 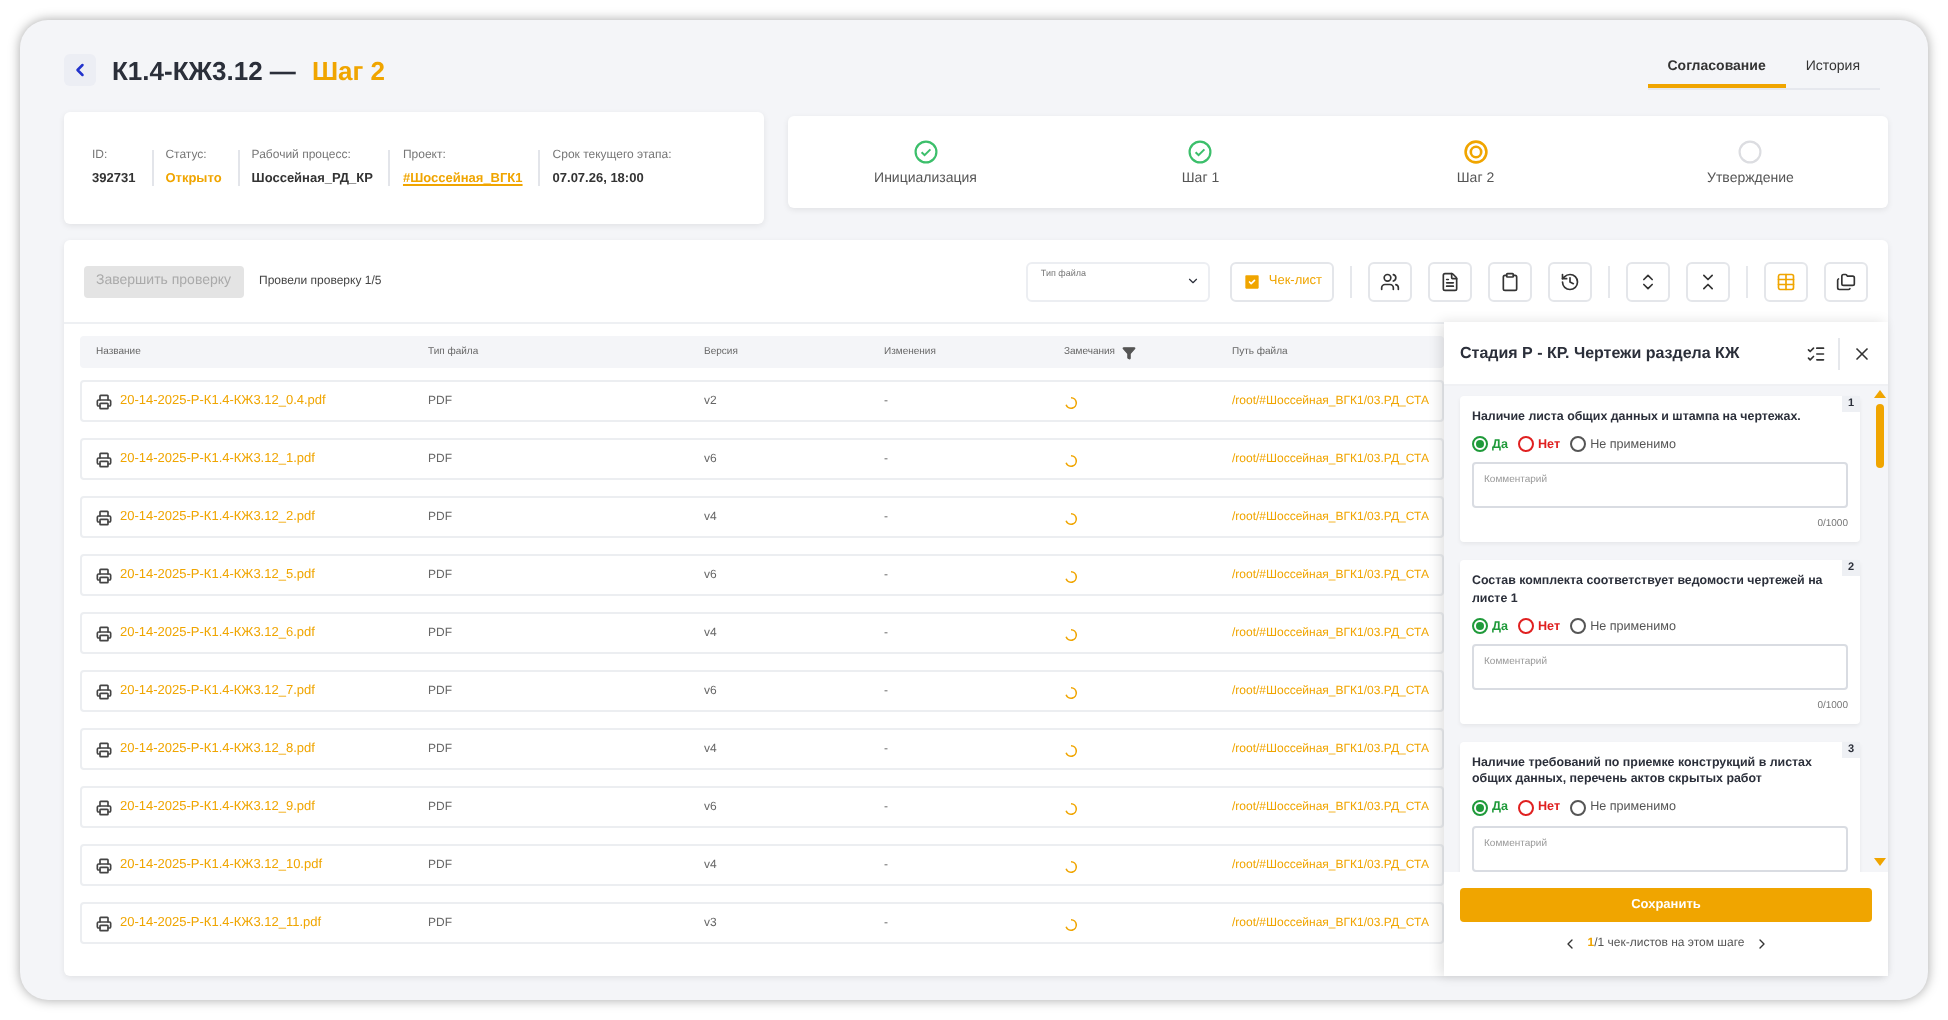 I want to click on history-icon, so click(x=1570, y=281).